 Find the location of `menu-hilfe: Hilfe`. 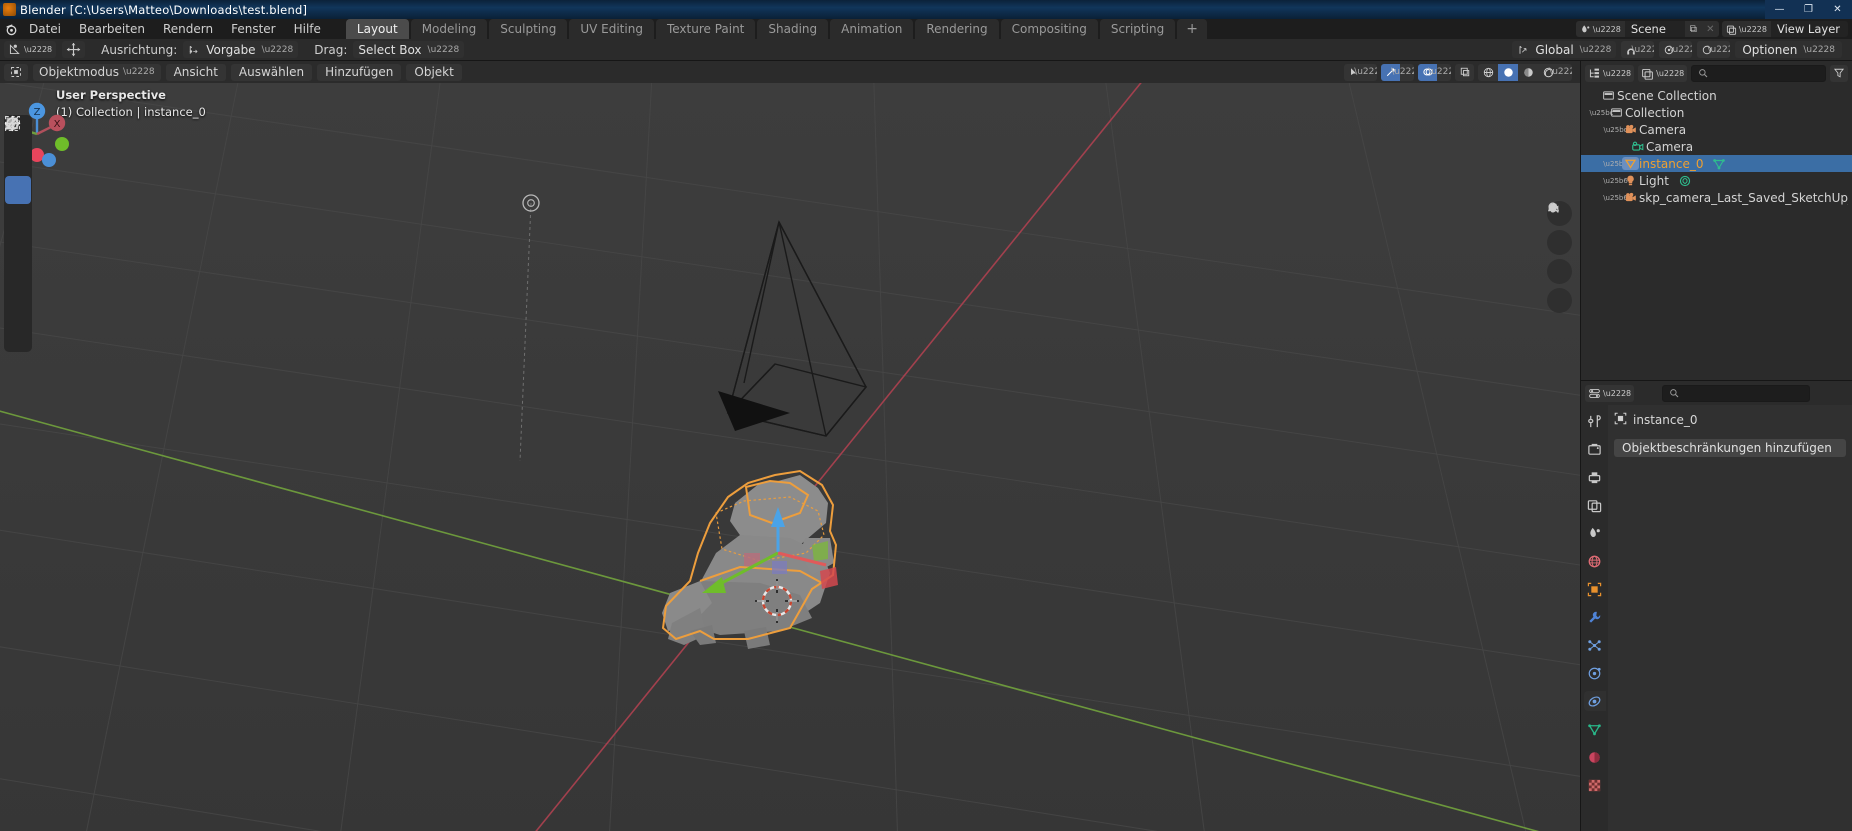

menu-hilfe: Hilfe is located at coordinates (307, 29).